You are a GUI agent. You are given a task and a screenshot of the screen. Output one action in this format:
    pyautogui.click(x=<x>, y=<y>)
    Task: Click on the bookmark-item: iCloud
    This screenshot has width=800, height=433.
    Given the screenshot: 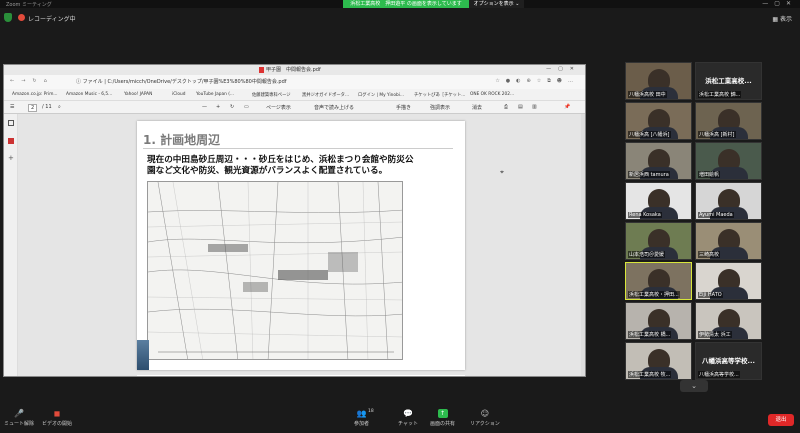 What is the action you would take?
    pyautogui.click(x=178, y=94)
    